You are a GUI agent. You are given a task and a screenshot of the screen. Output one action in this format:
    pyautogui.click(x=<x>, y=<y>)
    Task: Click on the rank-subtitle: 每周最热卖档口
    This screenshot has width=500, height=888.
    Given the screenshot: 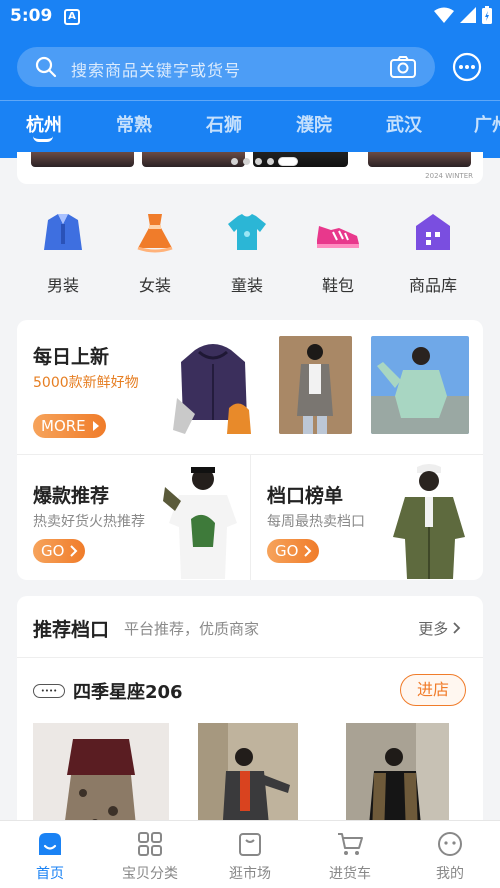 What is the action you would take?
    pyautogui.click(x=316, y=522)
    